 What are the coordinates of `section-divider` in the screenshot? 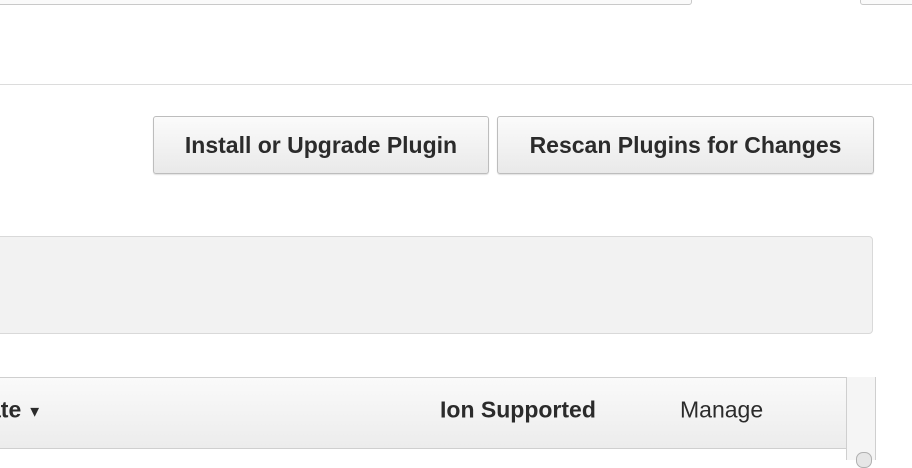 It's located at (456, 84).